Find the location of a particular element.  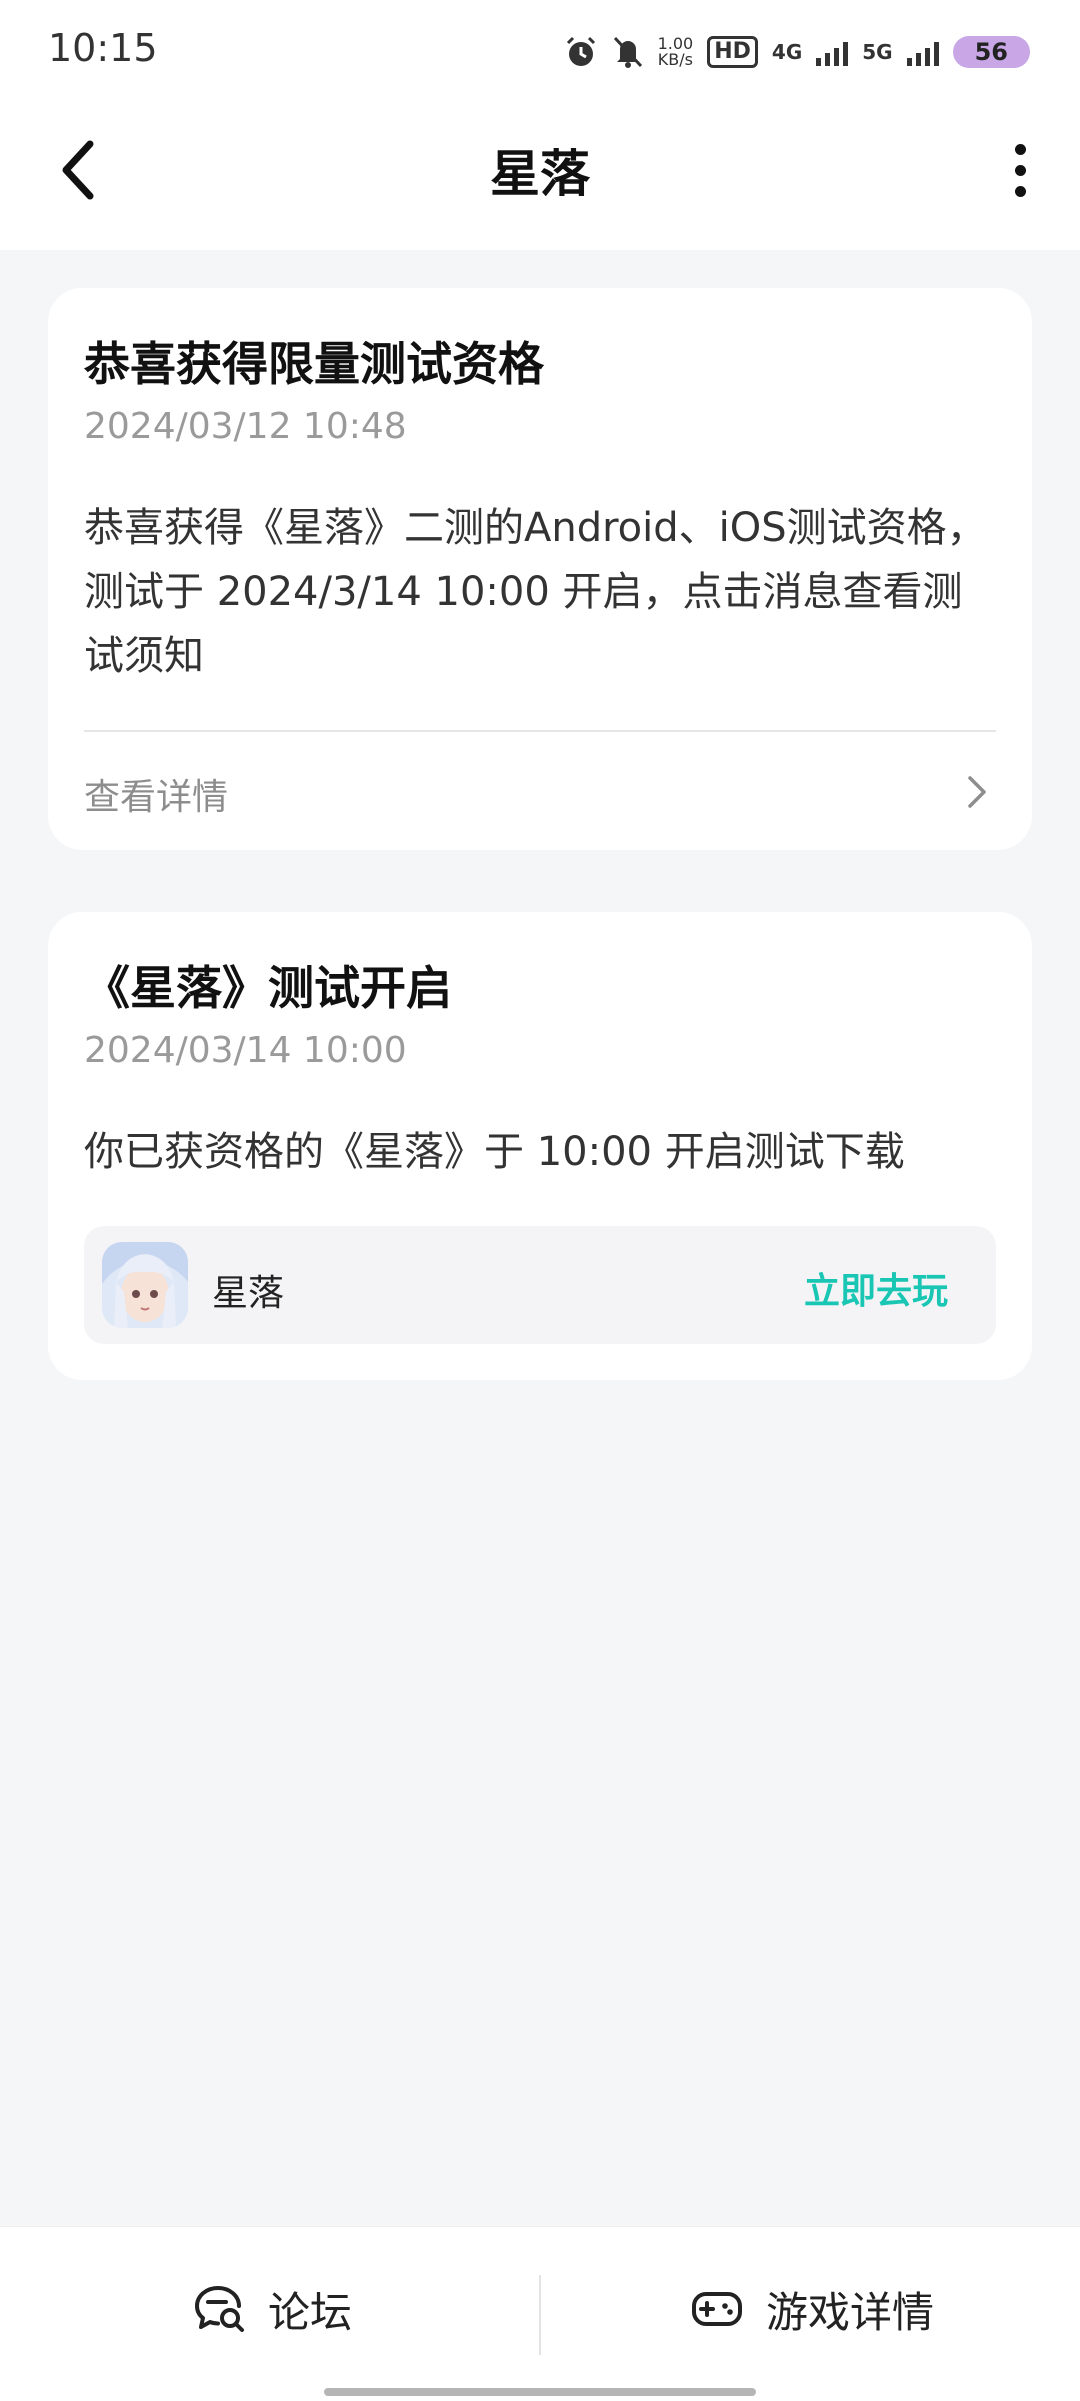

network-4g: 4G is located at coordinates (787, 52).